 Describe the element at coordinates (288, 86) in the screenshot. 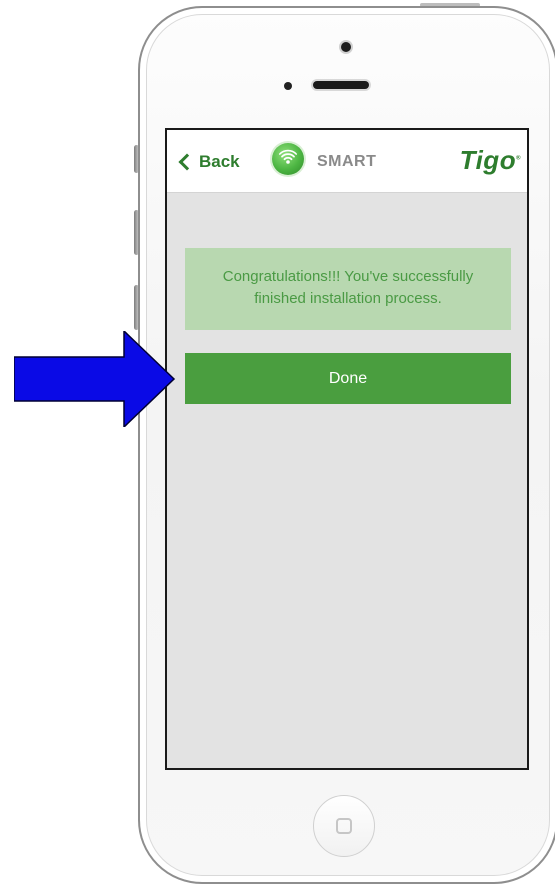

I see `proximity-sensor` at that location.